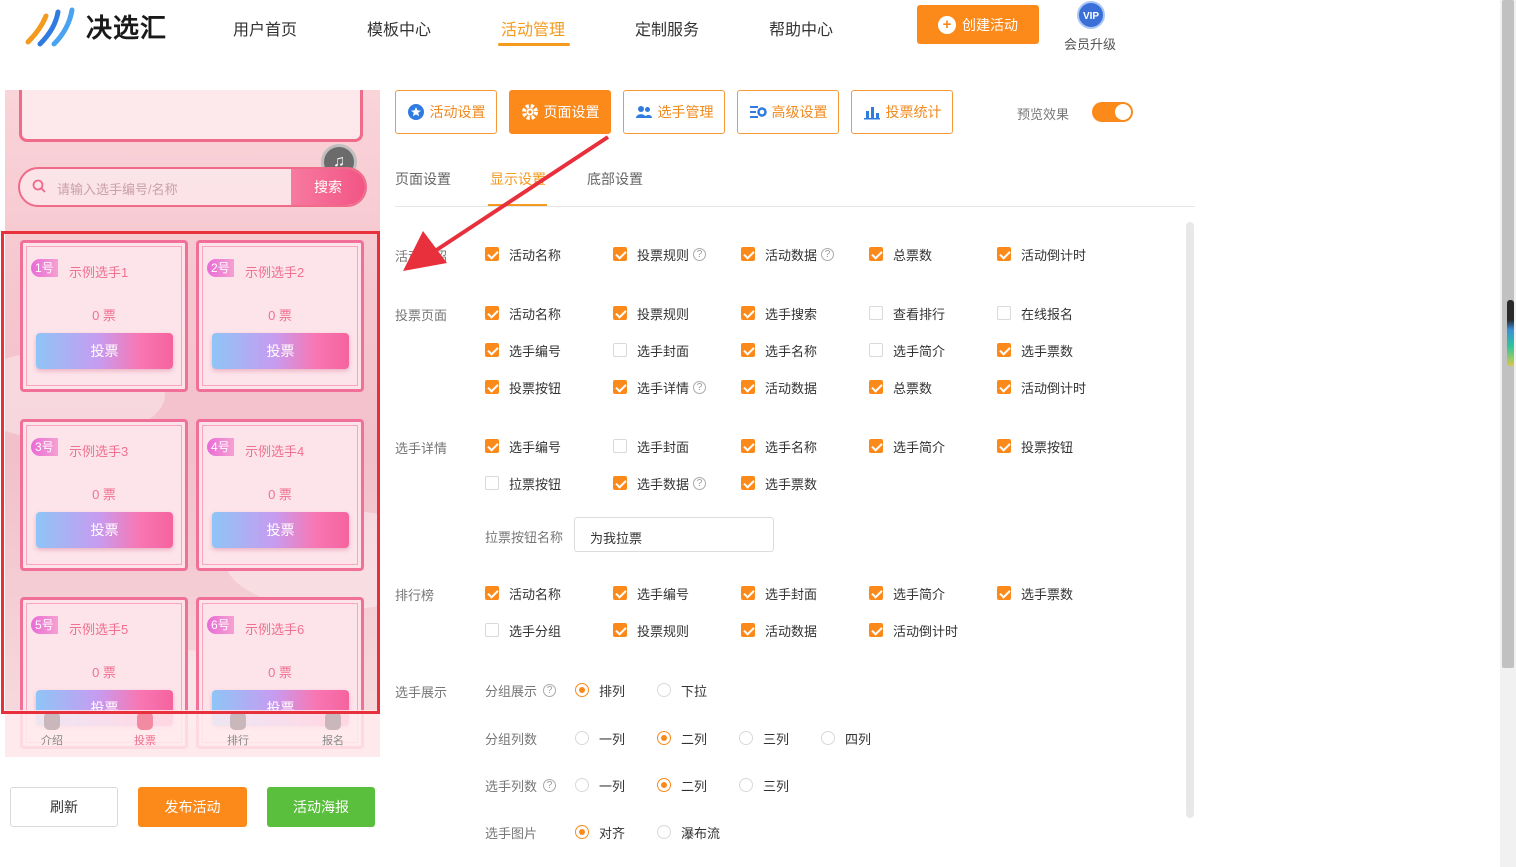  What do you see at coordinates (104, 316) in the screenshot?
I see `player-card: 1号 示例选手1 0 票 投票` at bounding box center [104, 316].